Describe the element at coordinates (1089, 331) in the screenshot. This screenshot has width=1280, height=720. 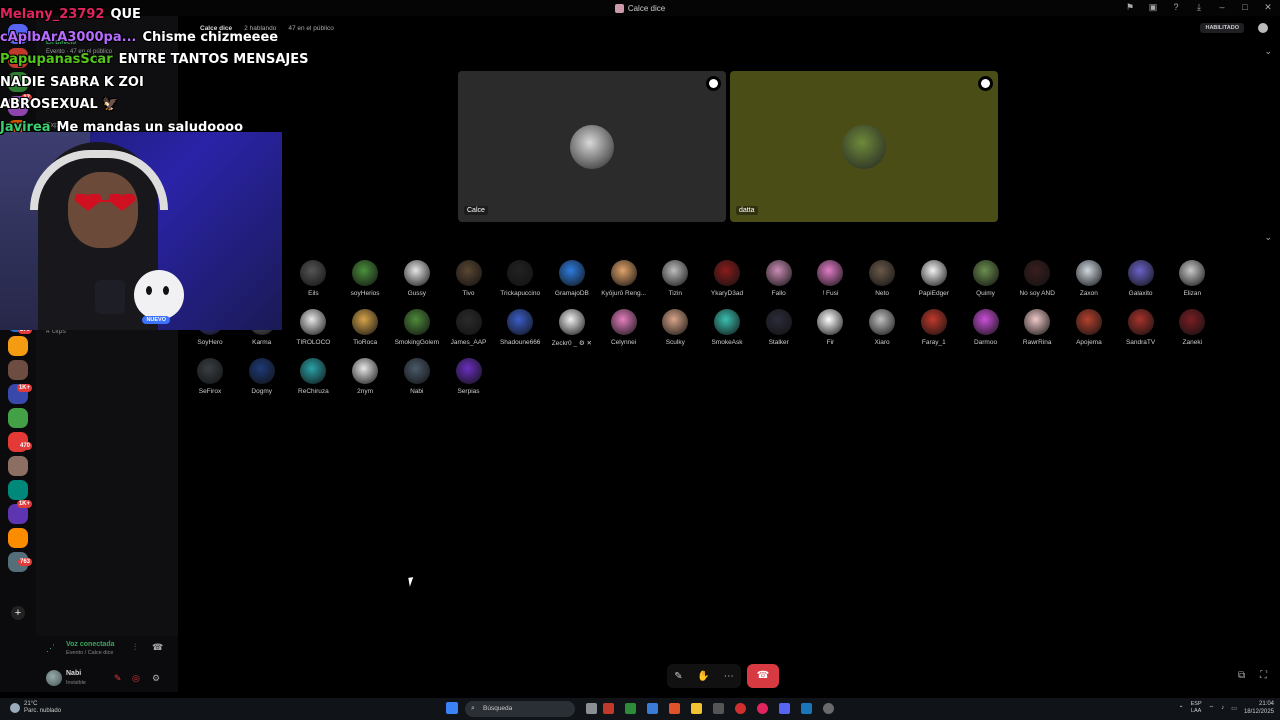
I see `audience-member: Apojema` at that location.